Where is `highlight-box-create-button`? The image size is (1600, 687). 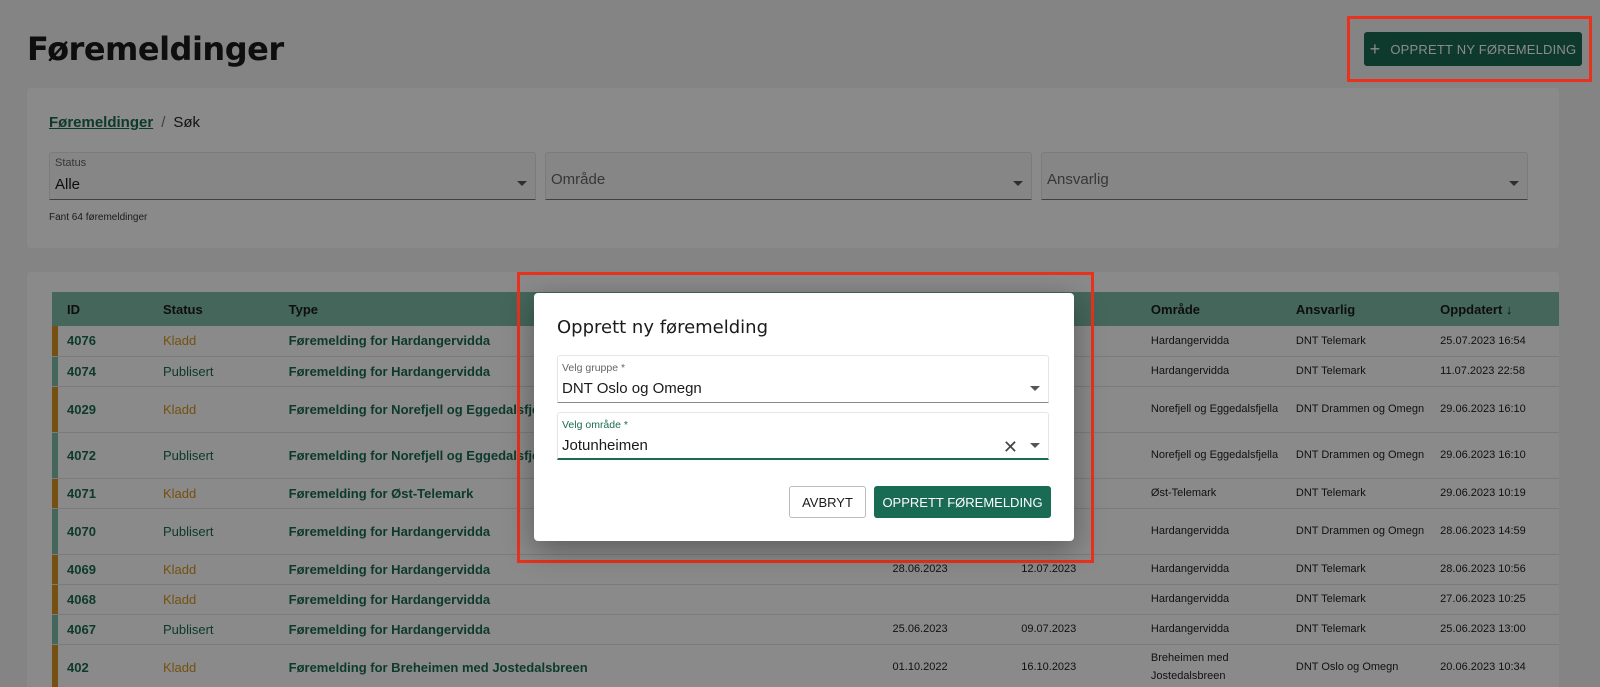
highlight-box-create-button is located at coordinates (1469, 49).